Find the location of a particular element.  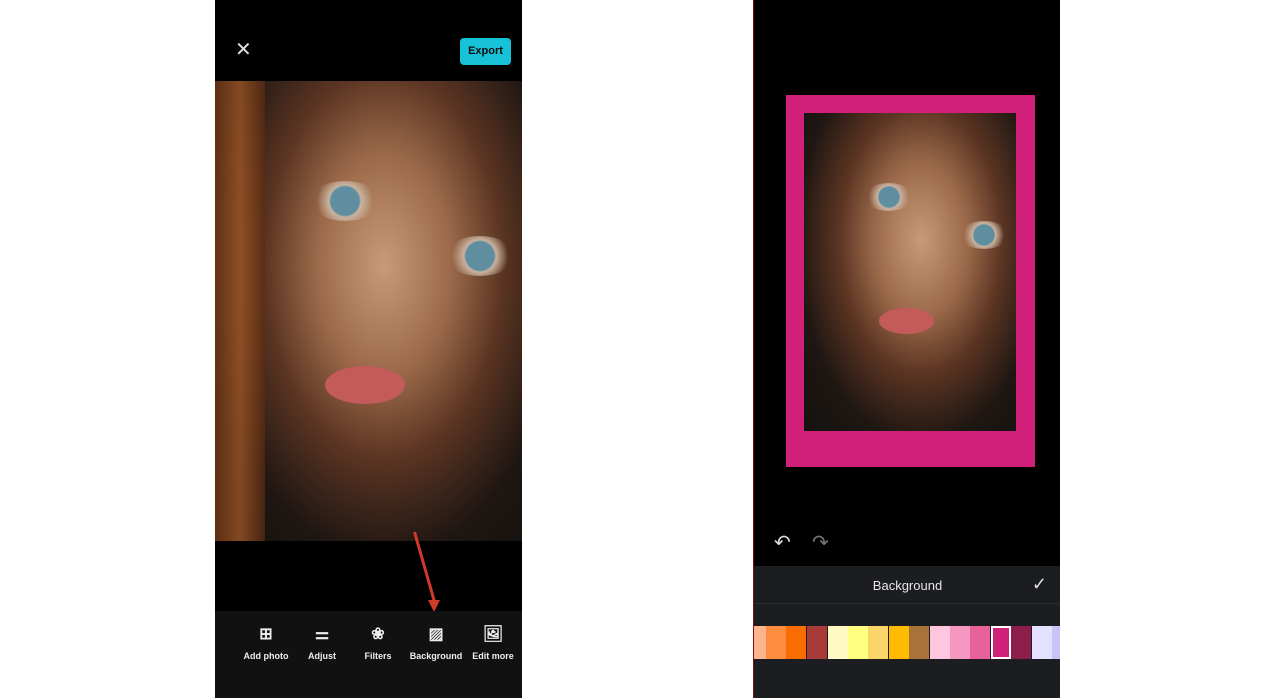

tool-edit-more: 🖼 Edit more is located at coordinates (492, 643).